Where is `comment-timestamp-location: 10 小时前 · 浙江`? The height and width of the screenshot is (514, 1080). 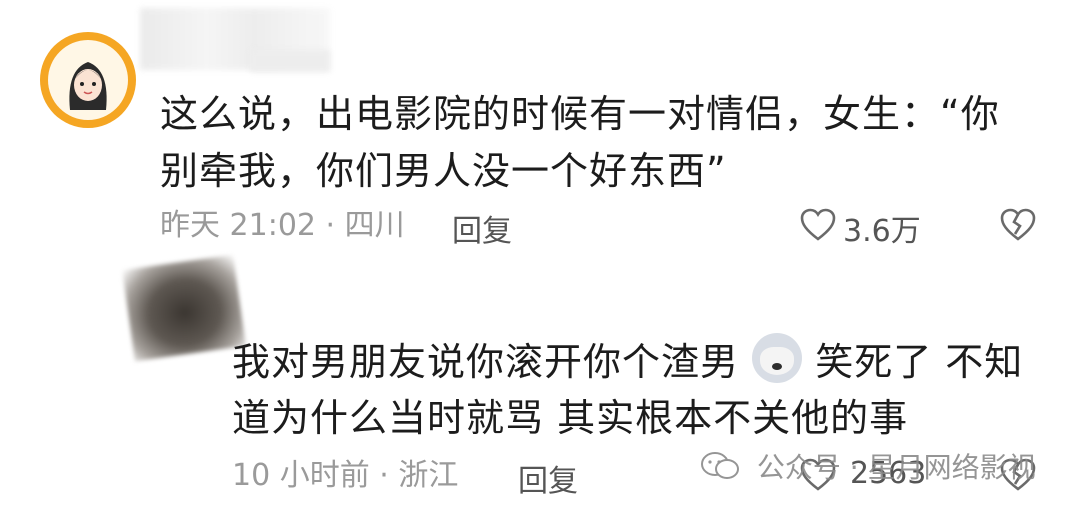
comment-timestamp-location: 10 小时前 · 浙江 is located at coordinates (345, 475).